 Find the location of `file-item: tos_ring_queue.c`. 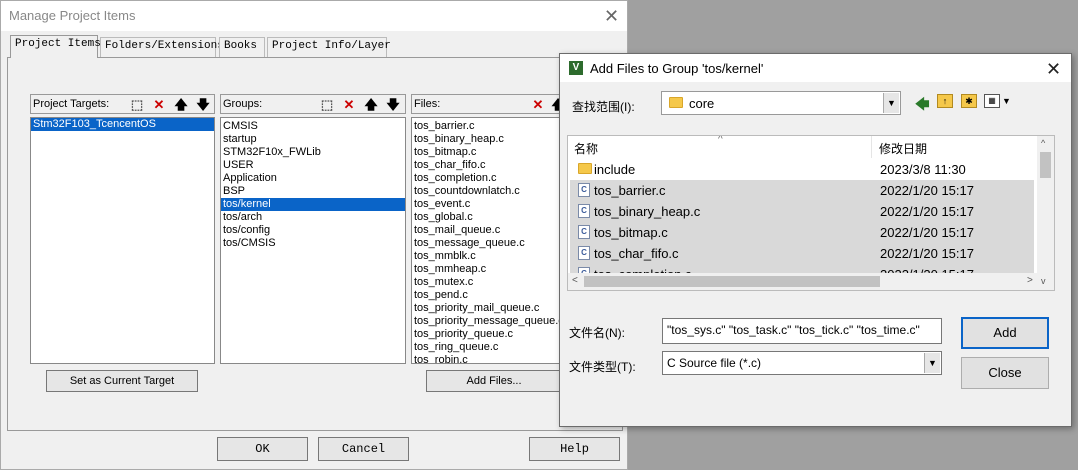

file-item: tos_ring_queue.c is located at coordinates (486, 347).